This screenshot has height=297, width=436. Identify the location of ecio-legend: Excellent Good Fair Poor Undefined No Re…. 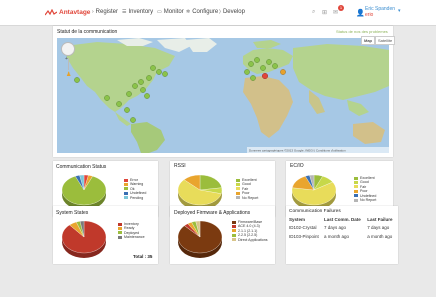
(365, 189).